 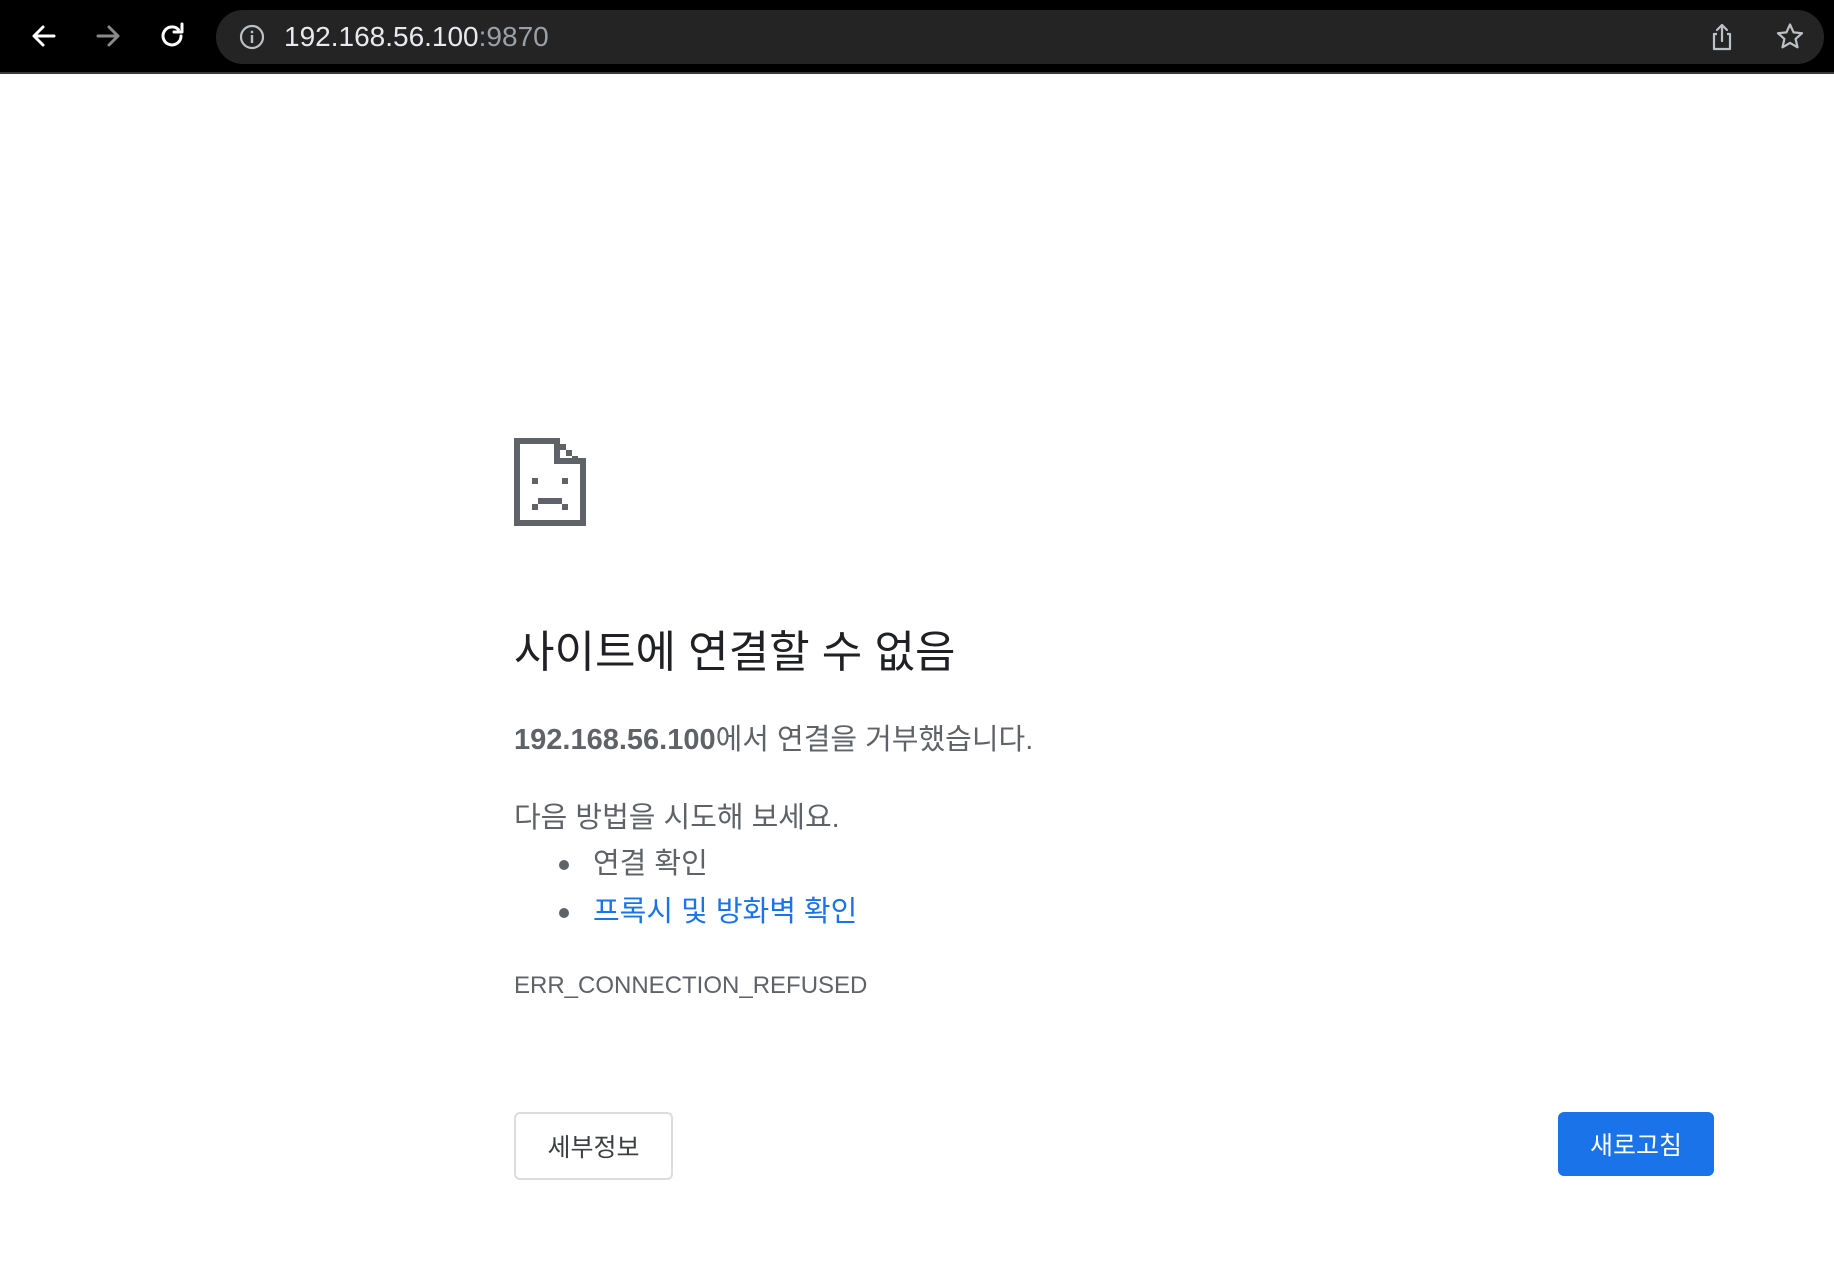 I want to click on reload-page-button: 새로고침, so click(x=1636, y=1144).